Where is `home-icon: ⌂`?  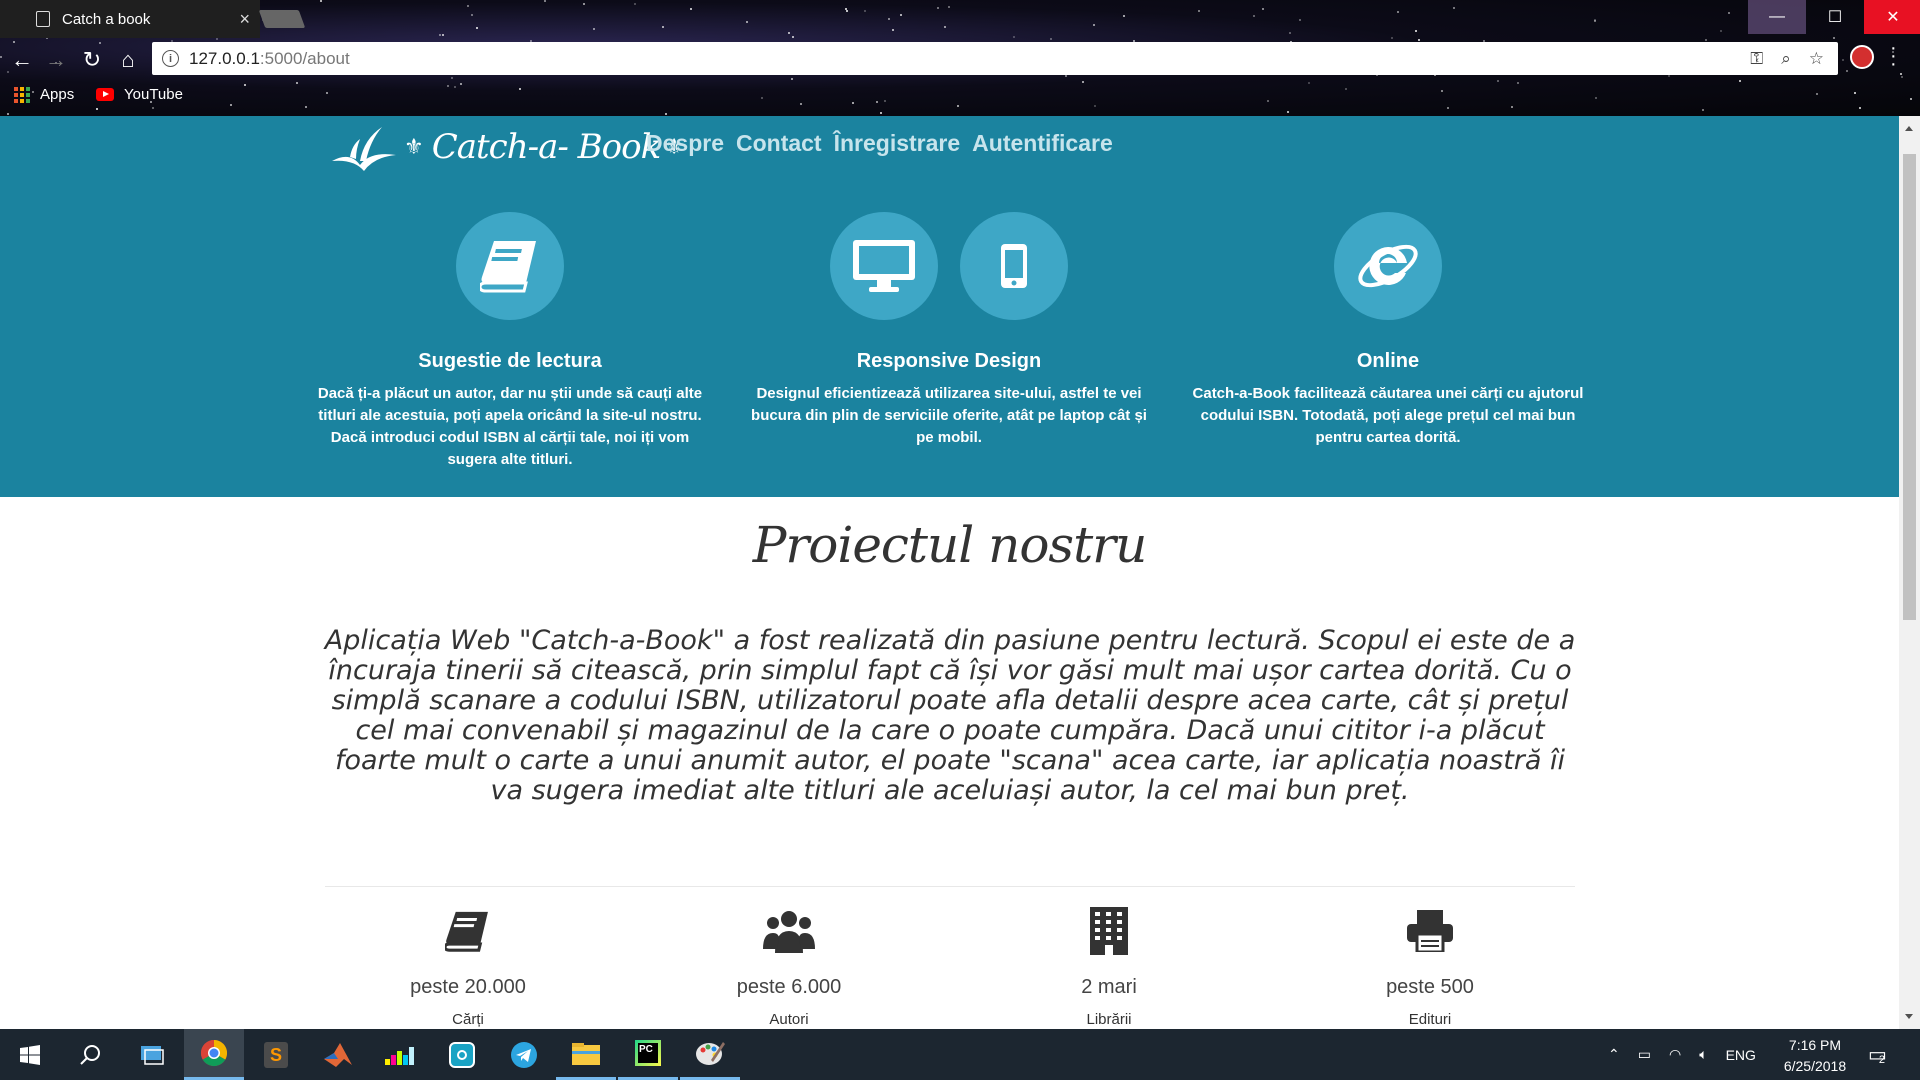 home-icon: ⌂ is located at coordinates (128, 60).